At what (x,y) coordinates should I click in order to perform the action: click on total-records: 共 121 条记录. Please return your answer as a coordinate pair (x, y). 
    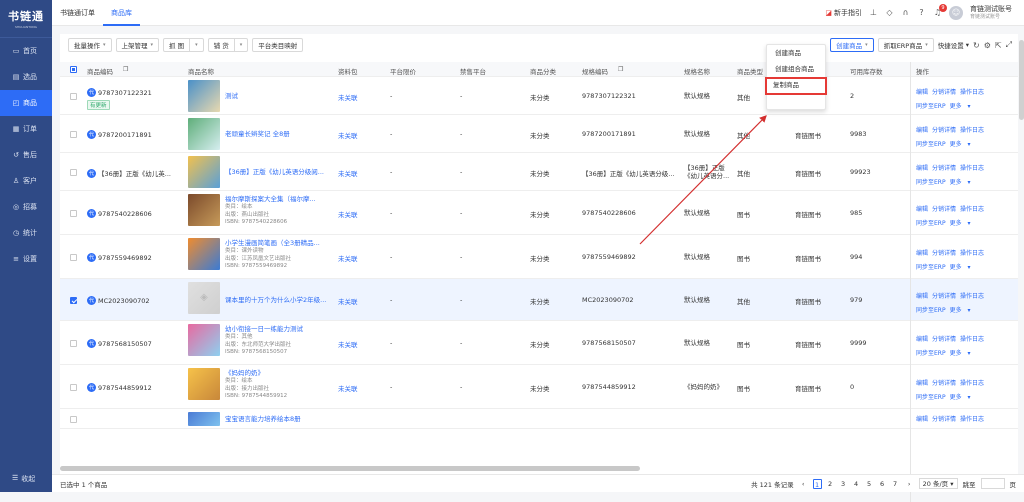
    Looking at the image, I should click on (772, 484).